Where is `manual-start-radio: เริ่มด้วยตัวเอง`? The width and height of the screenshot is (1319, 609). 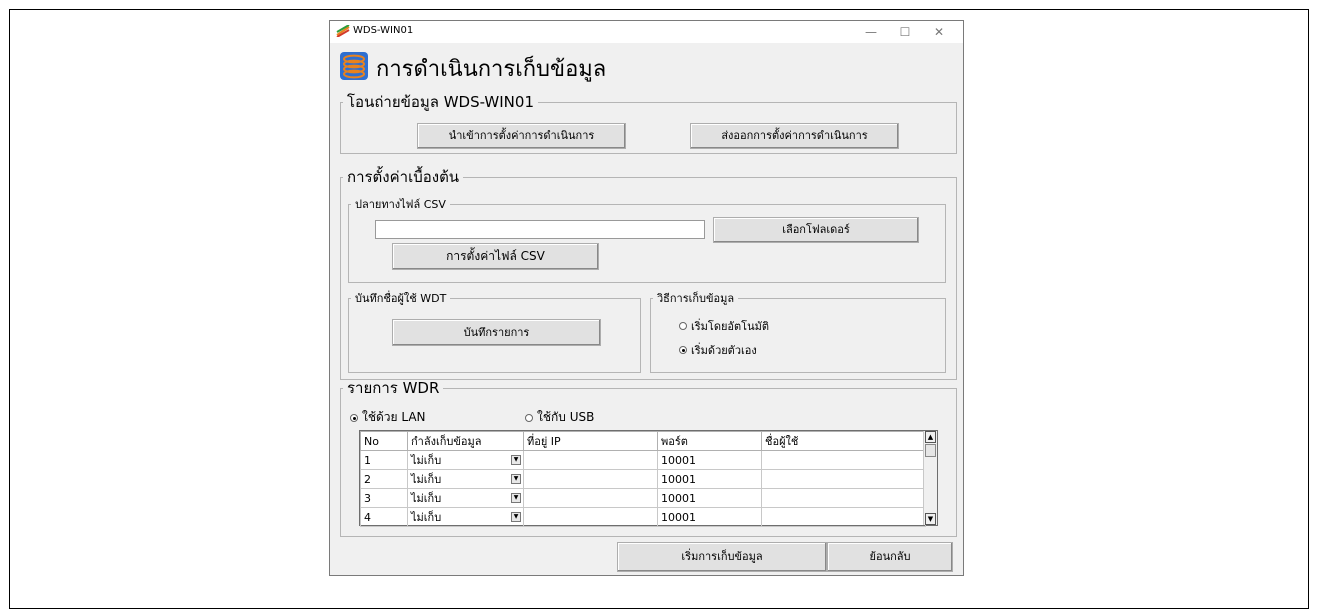 manual-start-radio: เริ่มด้วยตัวเอง is located at coordinates (718, 350).